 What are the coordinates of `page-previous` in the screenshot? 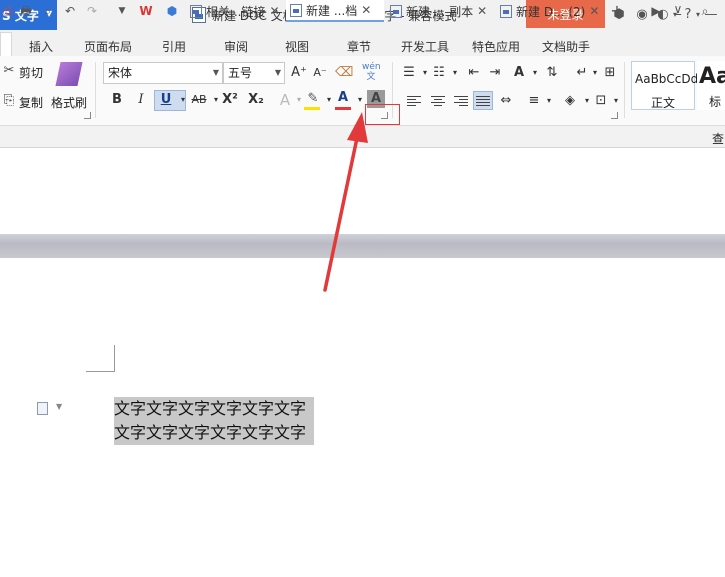 It's located at (362, 191).